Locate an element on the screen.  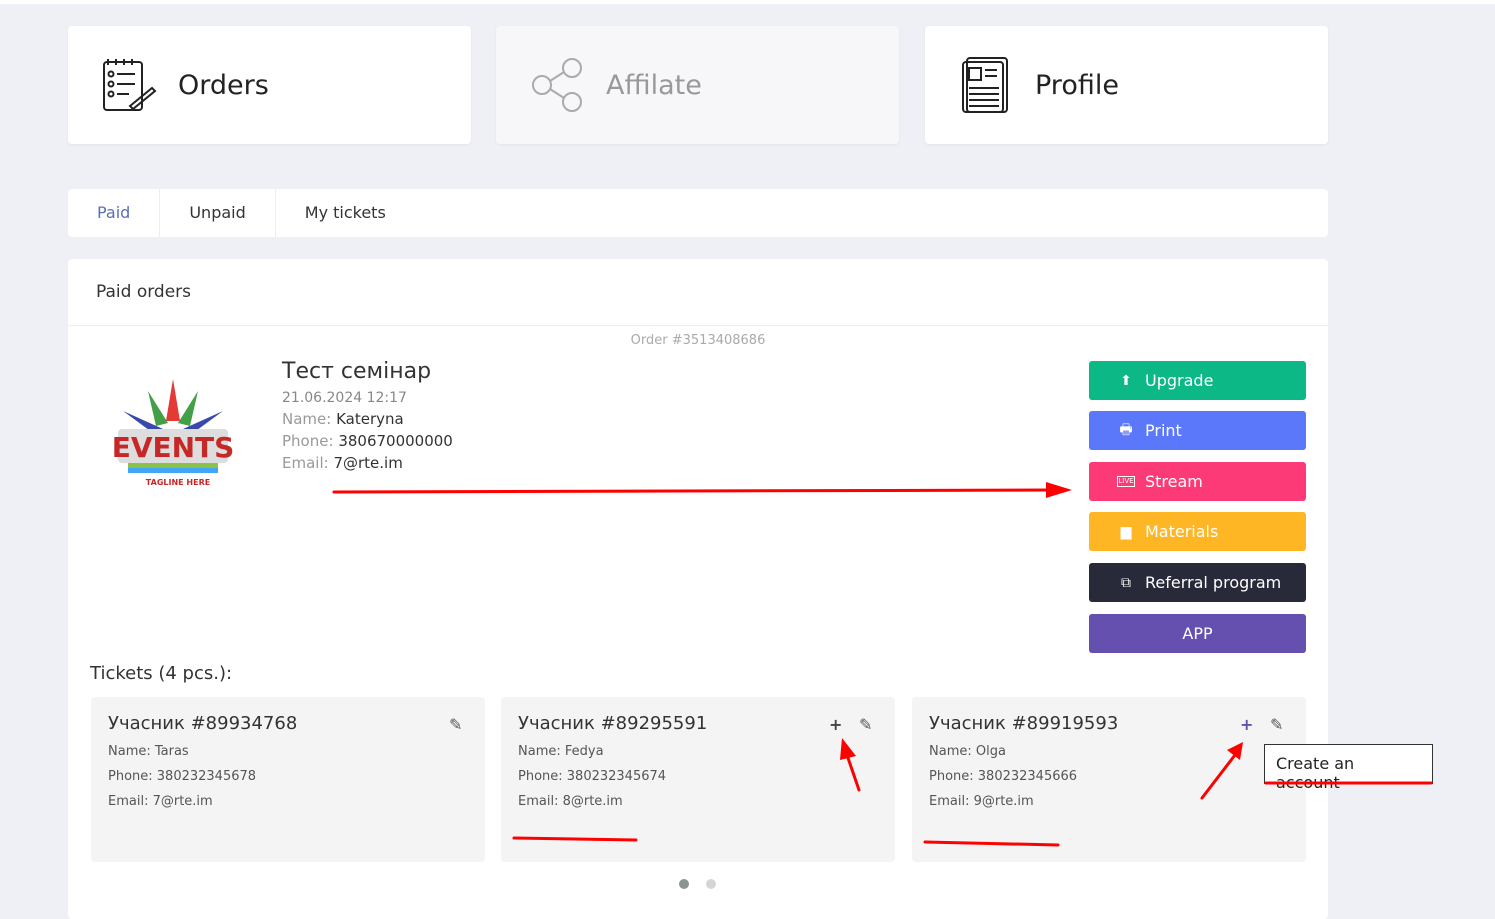
affiliate-label: Affilate is located at coordinates (654, 85).